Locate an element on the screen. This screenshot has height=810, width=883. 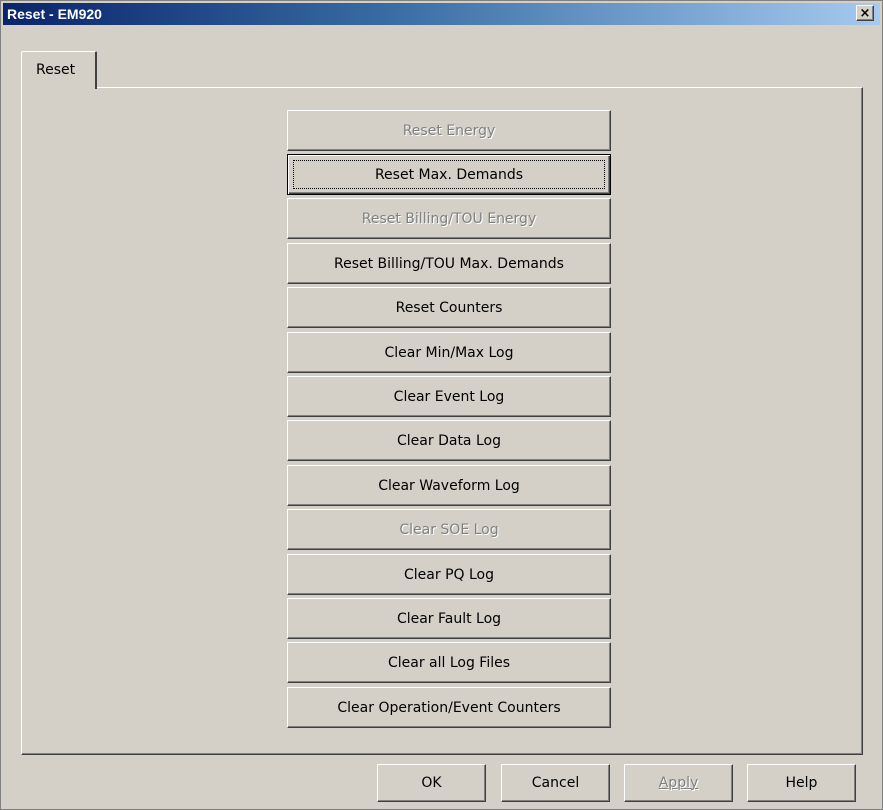
reset-billing-tou-energy-label: Reset Billing/TOU Energy is located at coordinates (449, 218).